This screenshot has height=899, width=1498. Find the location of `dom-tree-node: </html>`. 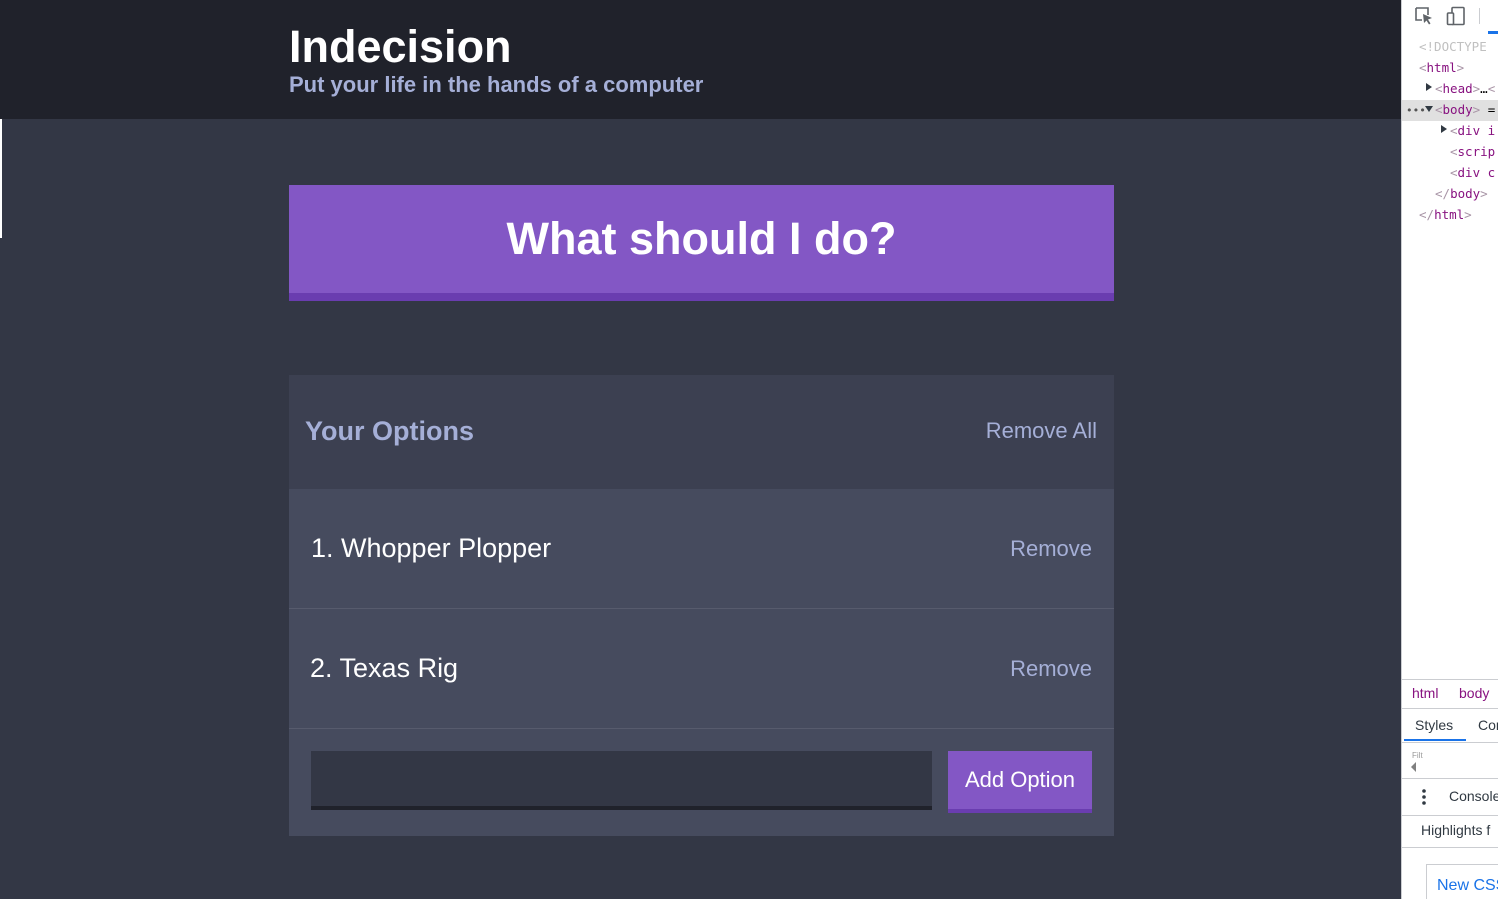

dom-tree-node: </html> is located at coordinates (1445, 214).